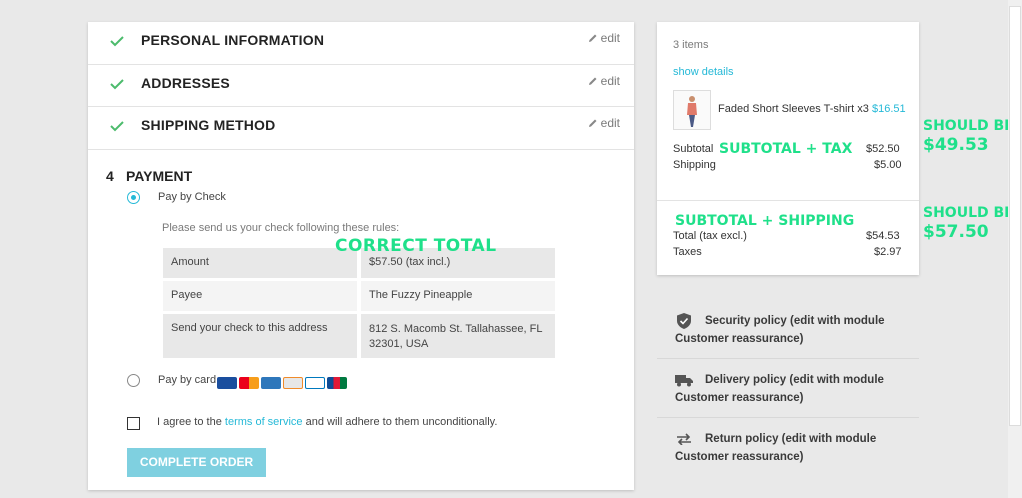 Image resolution: width=1022 pixels, height=498 pixels. What do you see at coordinates (883, 149) in the screenshot?
I see `subtotal-value: $52.50` at bounding box center [883, 149].